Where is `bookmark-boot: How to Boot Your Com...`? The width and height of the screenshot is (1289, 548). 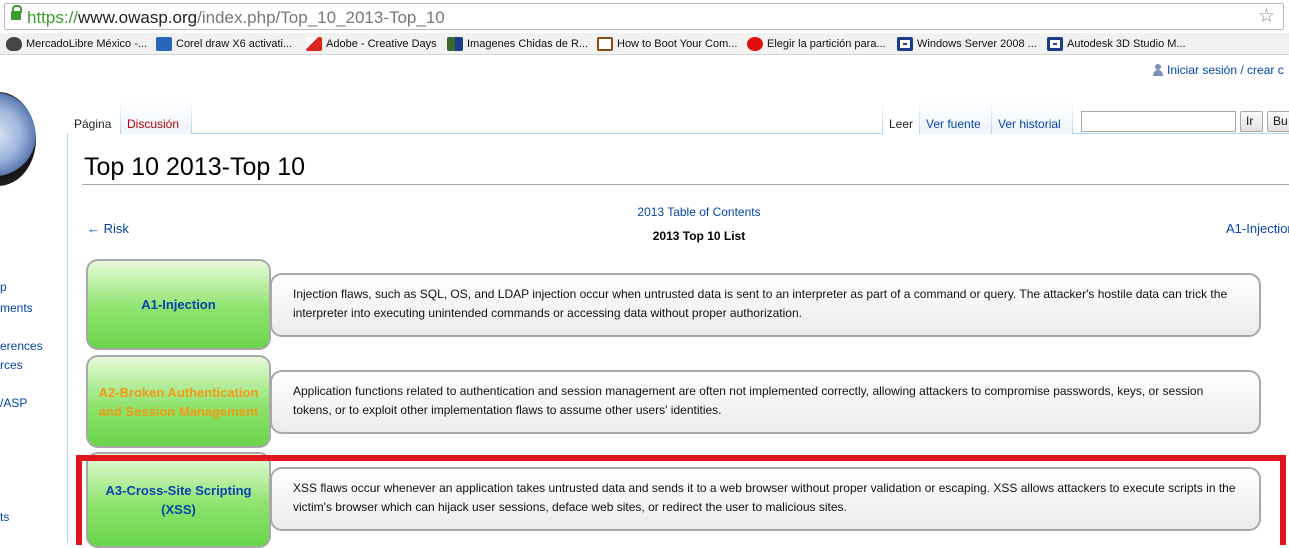
bookmark-boot: How to Boot Your Com... is located at coordinates (667, 44).